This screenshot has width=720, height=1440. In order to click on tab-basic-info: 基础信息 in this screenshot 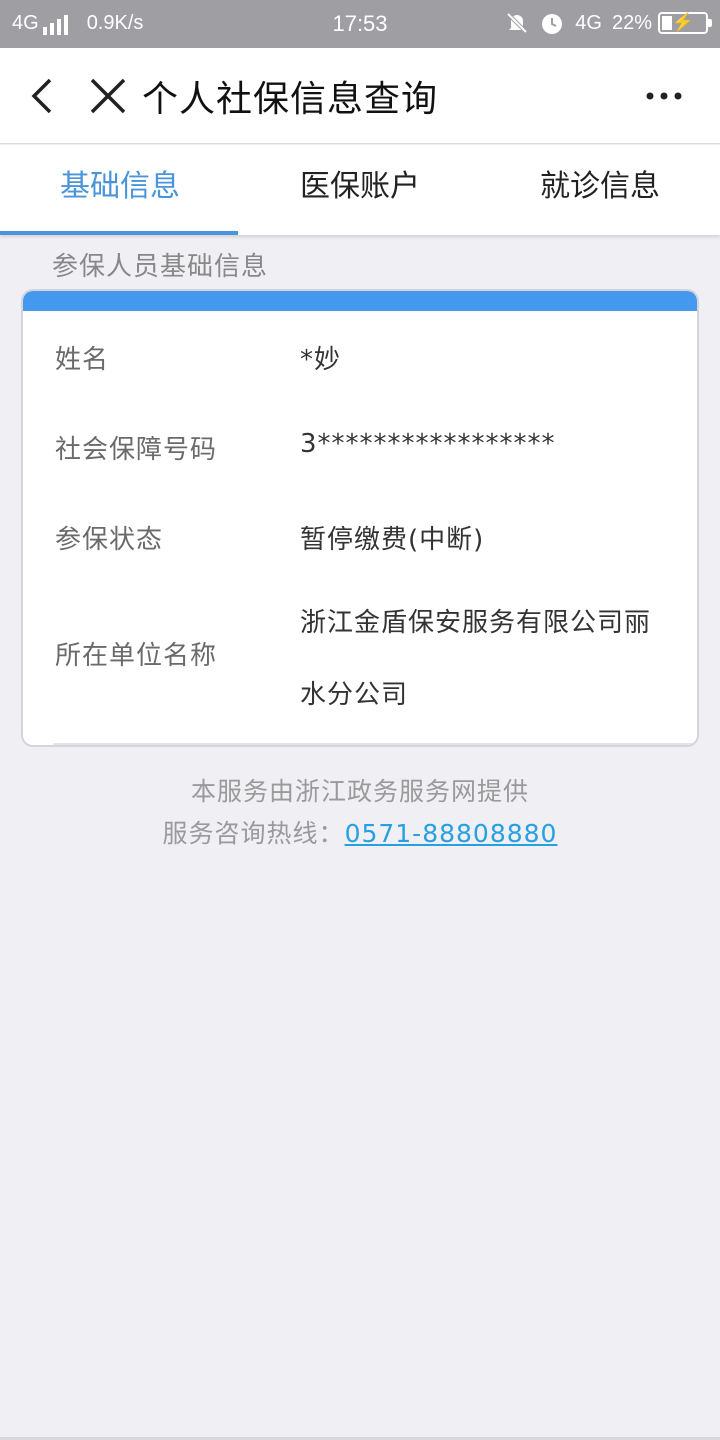, I will do `click(120, 190)`.